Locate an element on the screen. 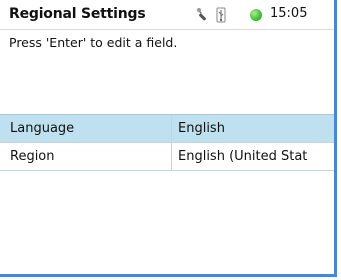 This screenshot has width=341, height=280. header-divider is located at coordinates (167, 29).